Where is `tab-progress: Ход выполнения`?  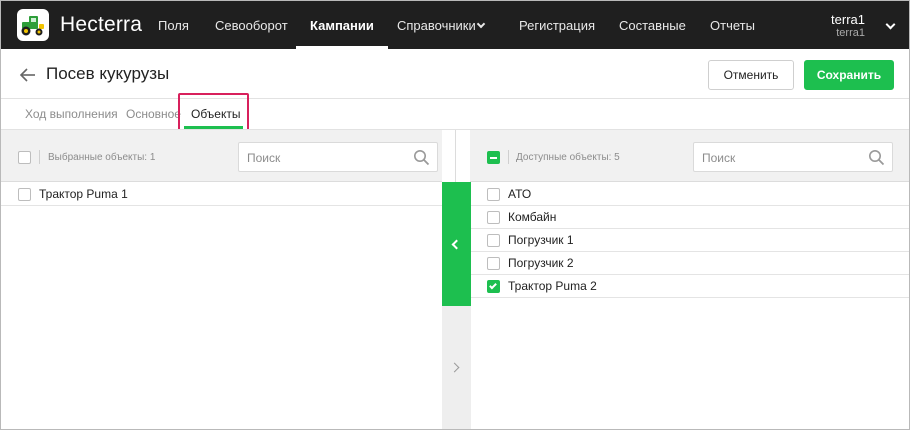 tab-progress: Ход выполнения is located at coordinates (71, 114).